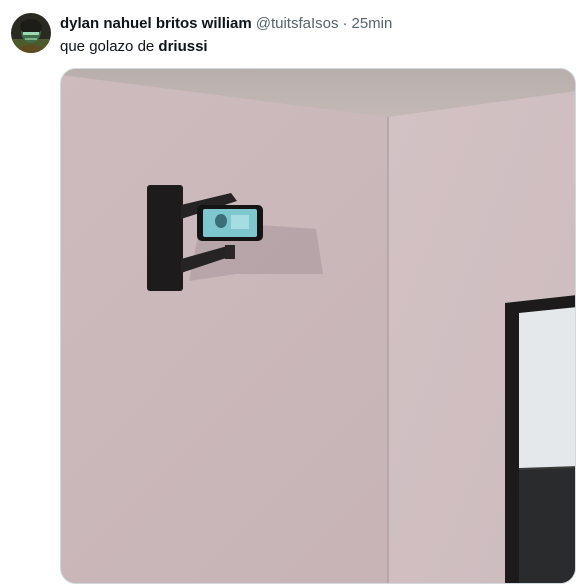  I want to click on tweet-text: que golazo de driussi, so click(134, 47).